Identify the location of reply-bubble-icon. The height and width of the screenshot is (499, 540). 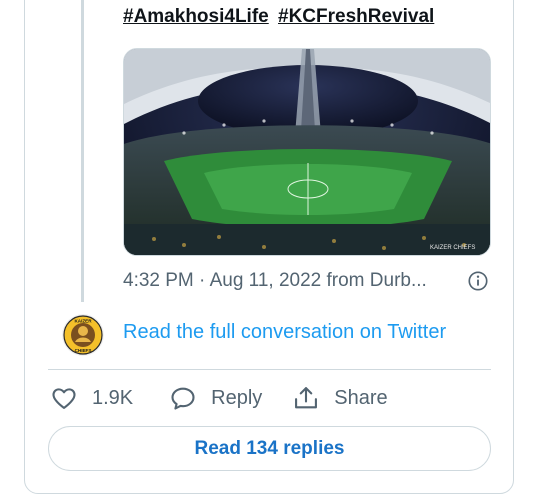
(183, 398).